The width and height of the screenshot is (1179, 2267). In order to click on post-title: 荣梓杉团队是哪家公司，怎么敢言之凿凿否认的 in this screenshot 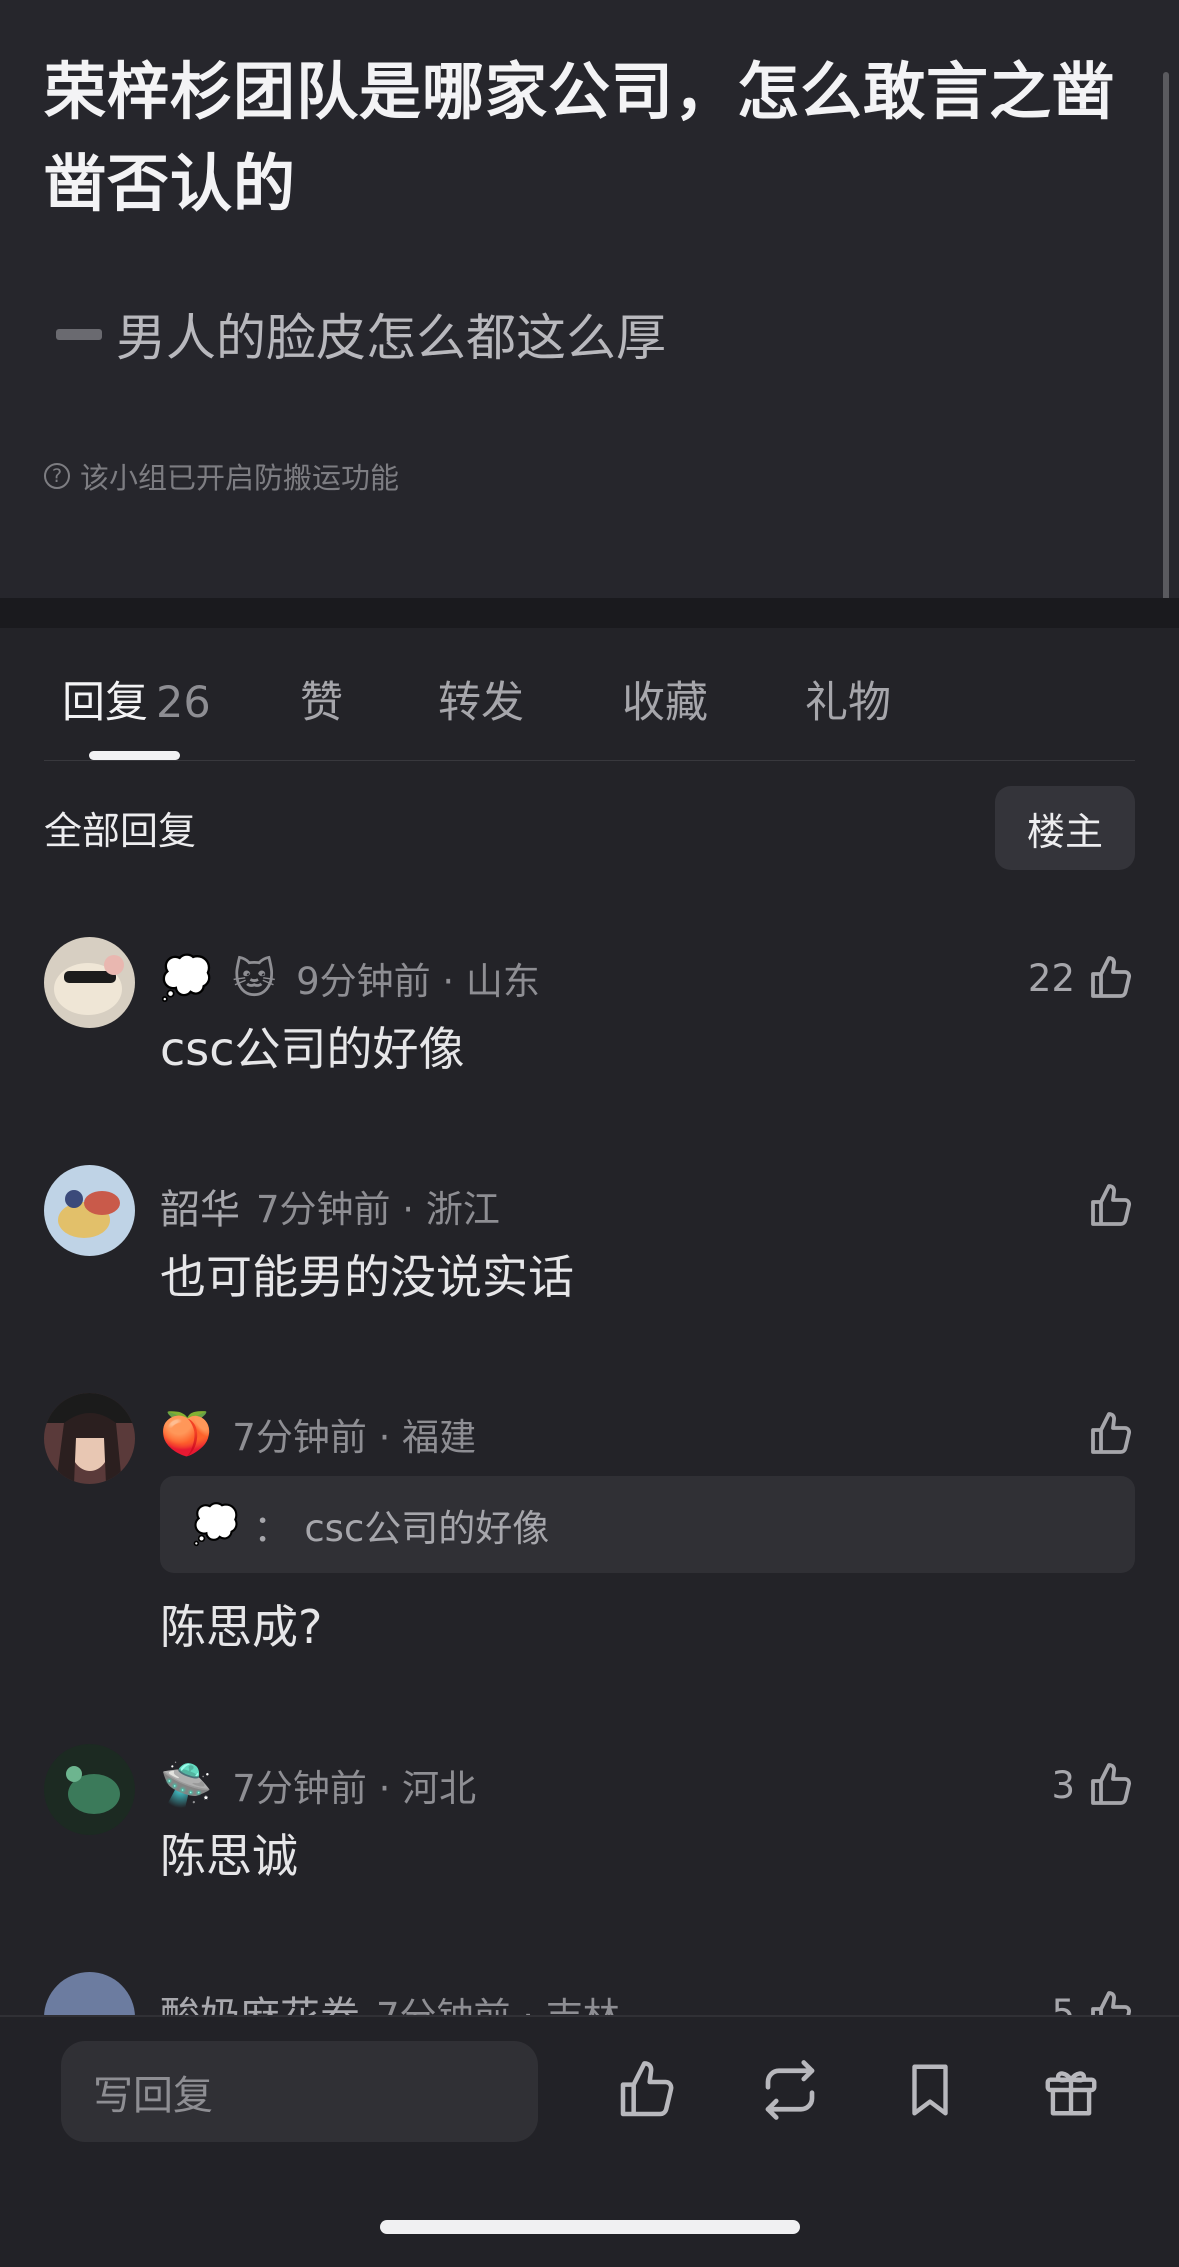, I will do `click(580, 137)`.